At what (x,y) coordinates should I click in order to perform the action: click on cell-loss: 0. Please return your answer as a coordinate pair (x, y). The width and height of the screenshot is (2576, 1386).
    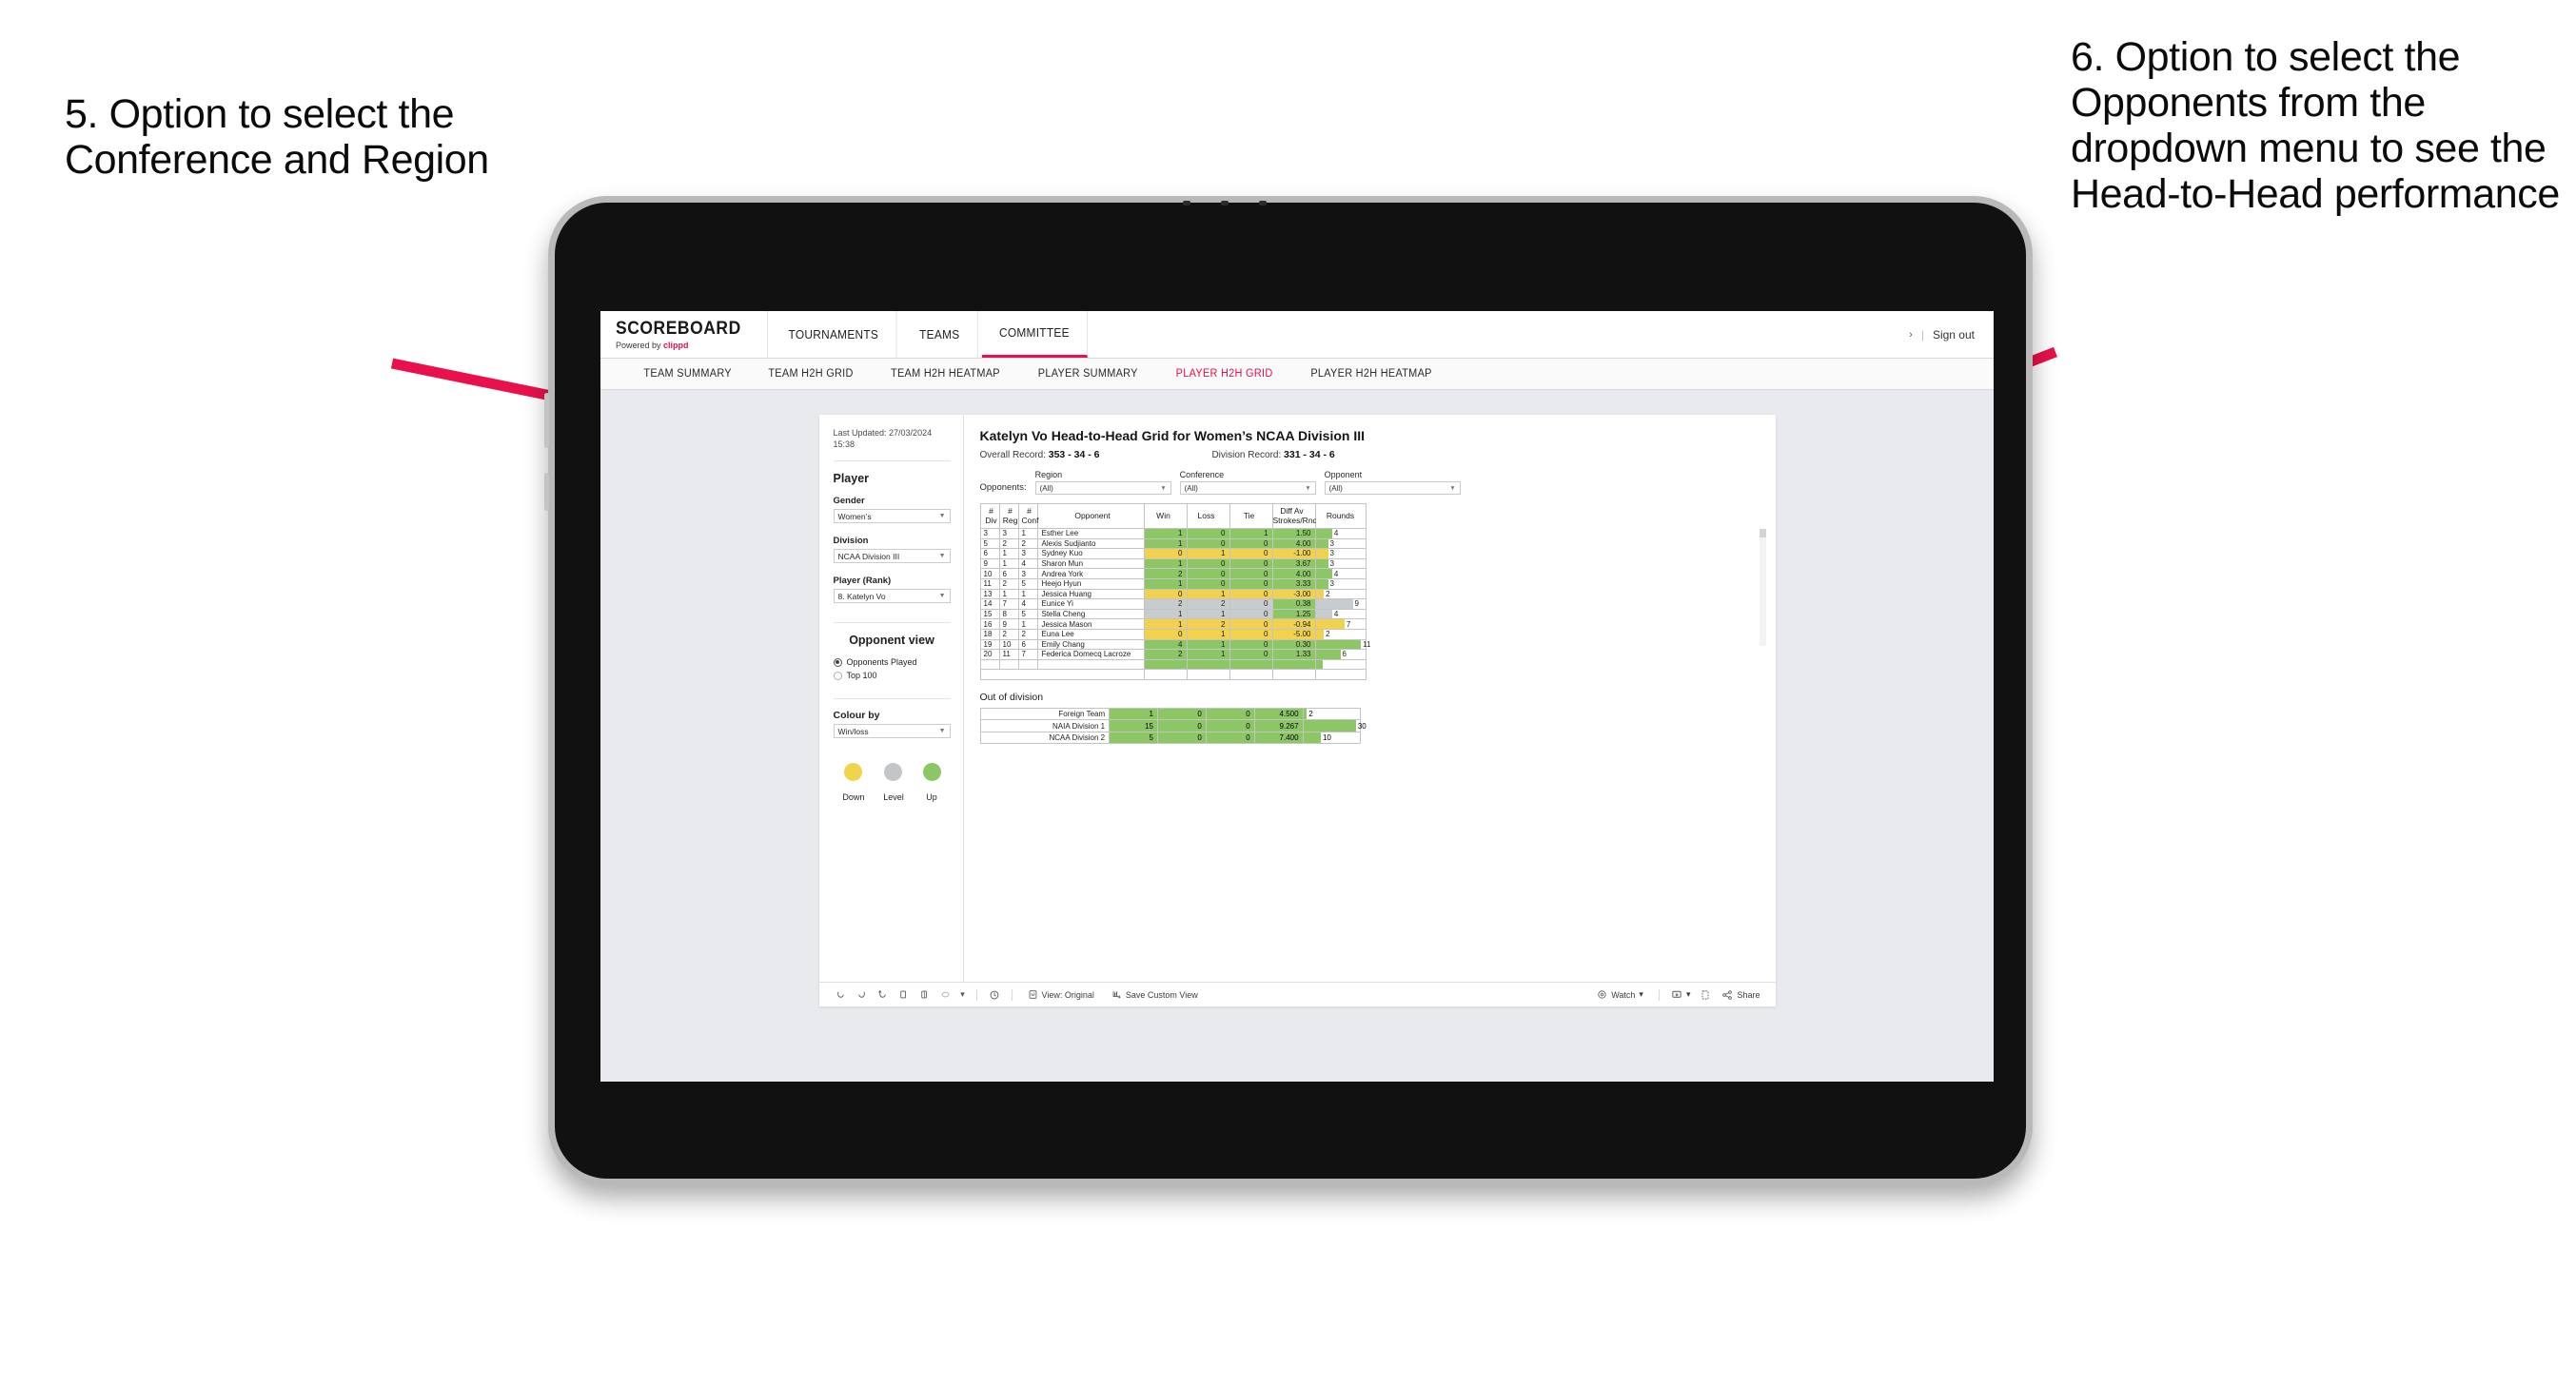
    Looking at the image, I should click on (1181, 738).